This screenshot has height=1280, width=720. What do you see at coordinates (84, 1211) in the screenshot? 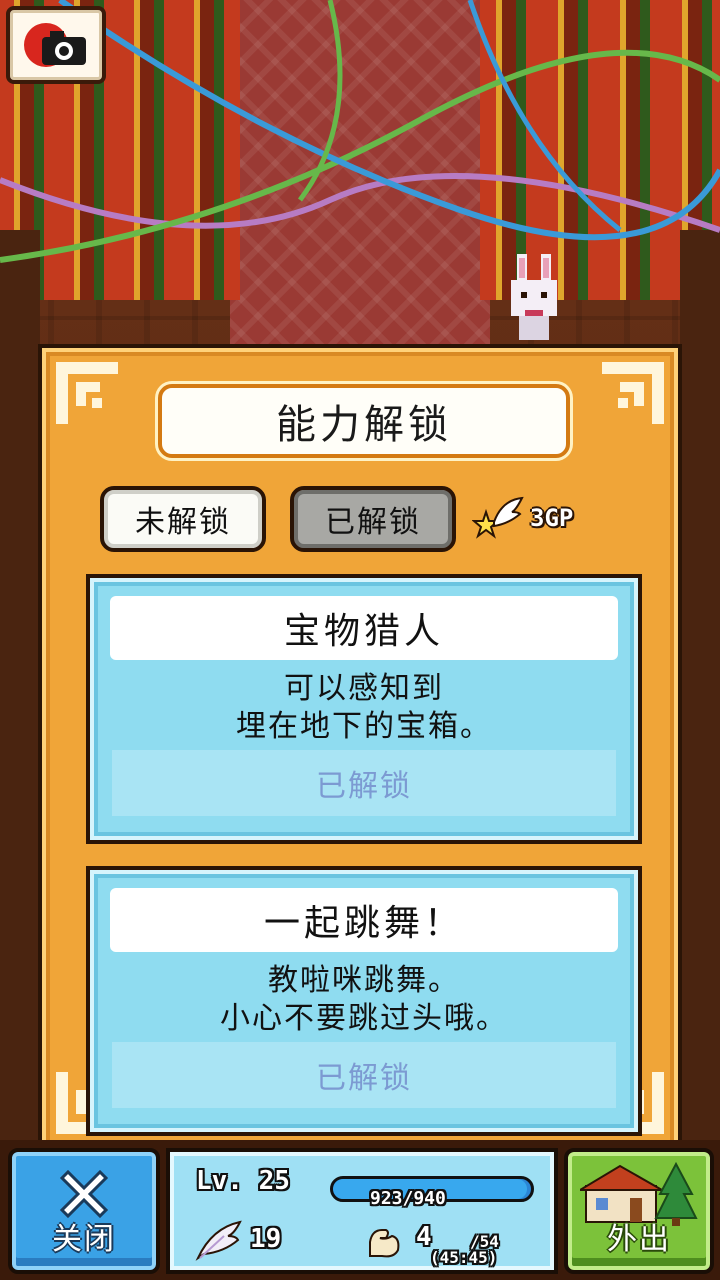
I see `close-button: 关闭` at bounding box center [84, 1211].